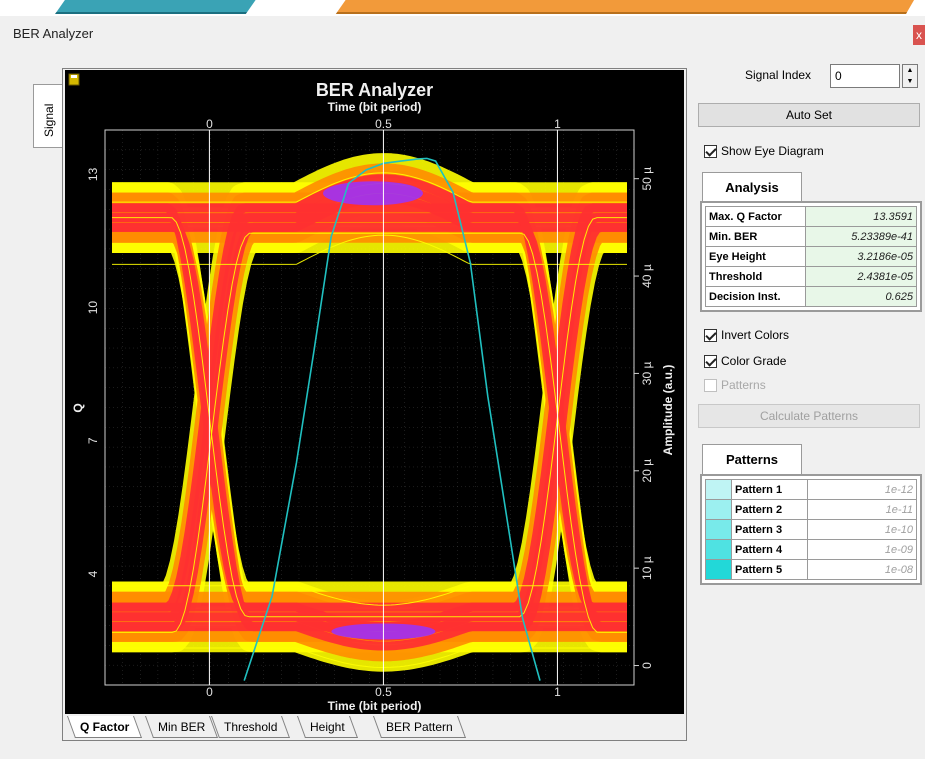 The width and height of the screenshot is (925, 759). What do you see at coordinates (93, 308) in the screenshot?
I see `y-tick-label-left: 10` at bounding box center [93, 308].